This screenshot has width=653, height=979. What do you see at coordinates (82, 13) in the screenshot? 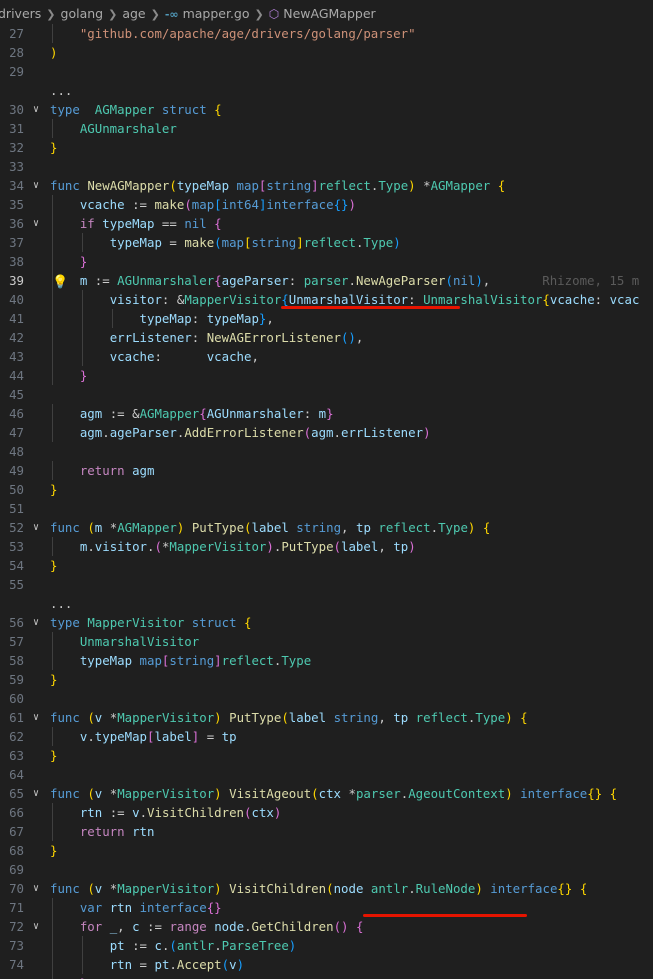
I see `breadcrumb-item-golang: golang` at bounding box center [82, 13].